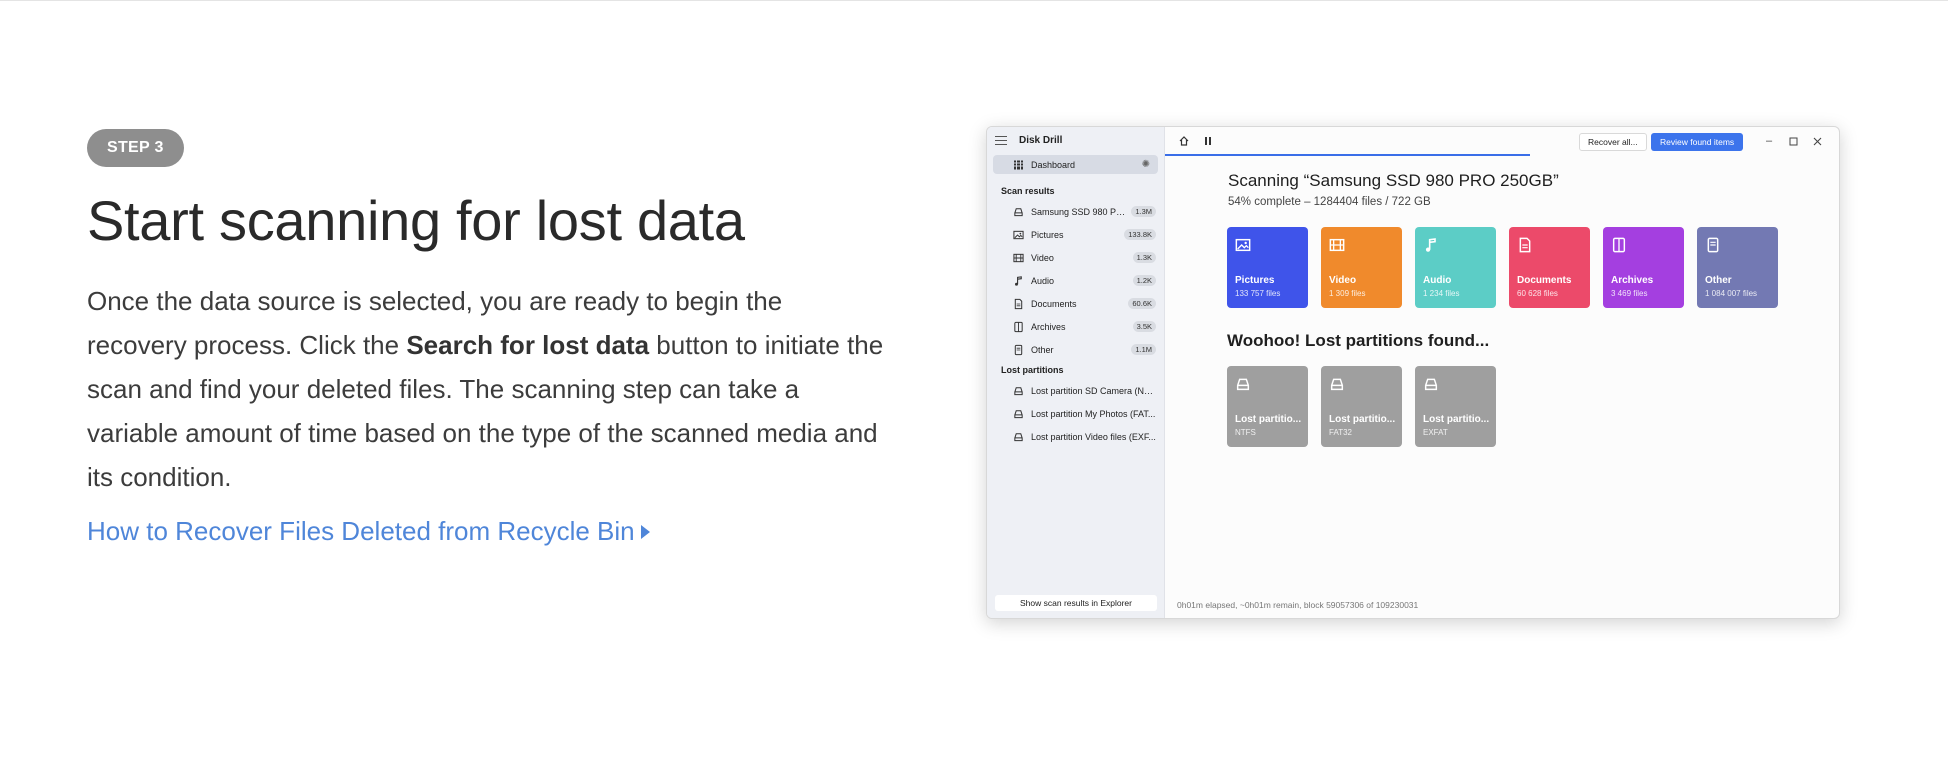 Image resolution: width=1948 pixels, height=766 pixels. What do you see at coordinates (1041, 140) in the screenshot?
I see `app-title: Disk Drill` at bounding box center [1041, 140].